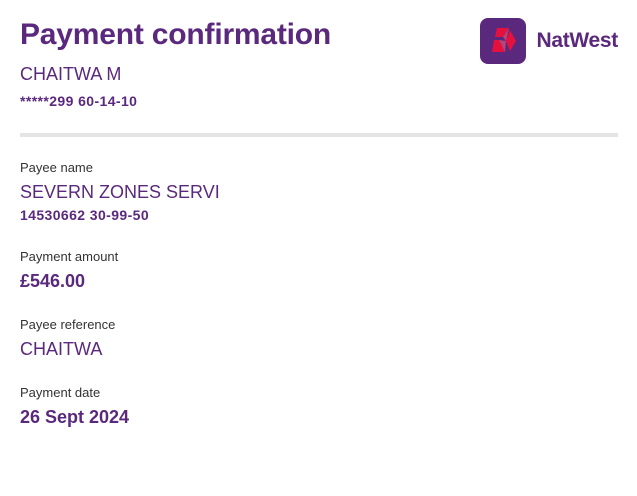  Describe the element at coordinates (61, 349) in the screenshot. I see `payee-reference-value: CHAITWA` at that location.